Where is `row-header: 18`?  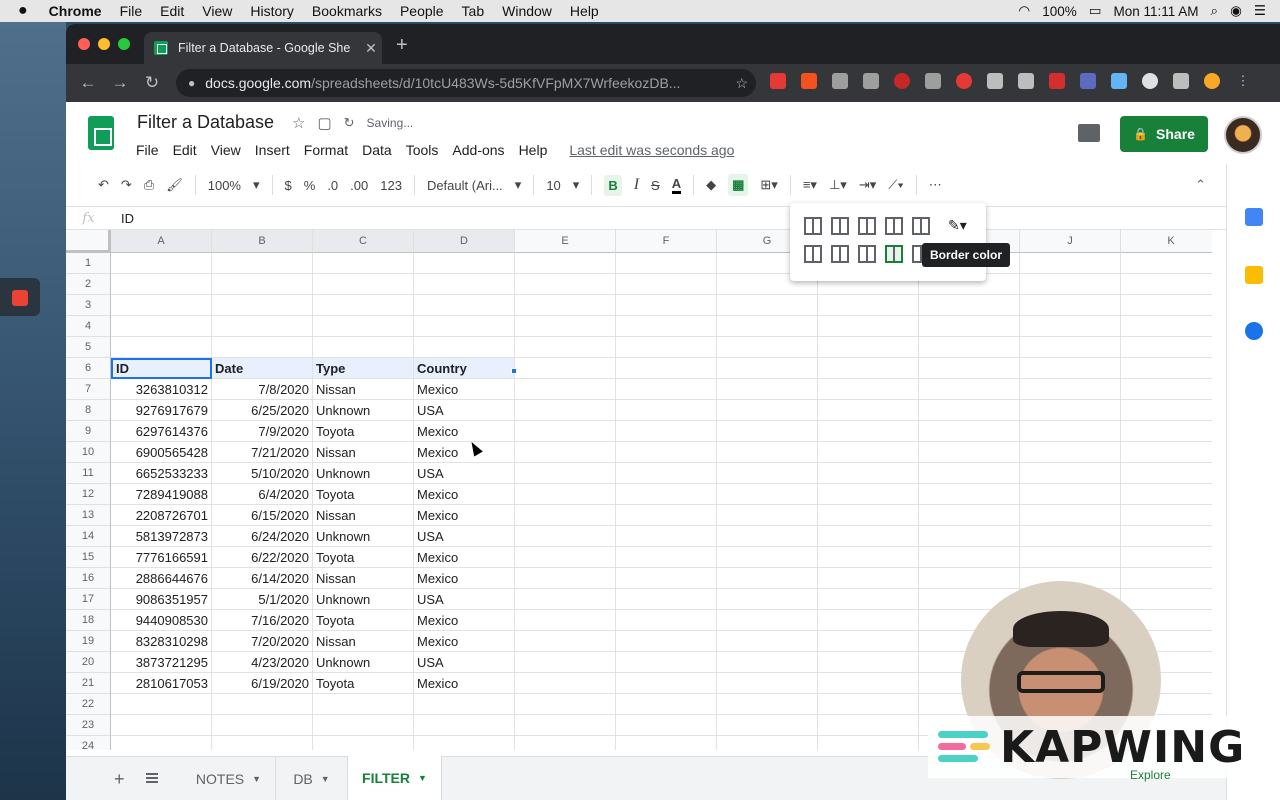 row-header: 18 is located at coordinates (88, 620).